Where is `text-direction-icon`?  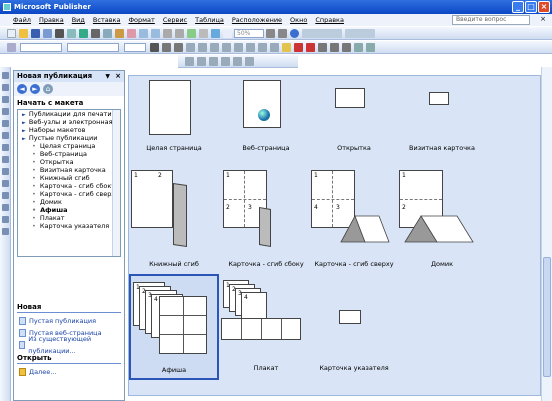
text-direction-icon is located at coordinates (249, 61).